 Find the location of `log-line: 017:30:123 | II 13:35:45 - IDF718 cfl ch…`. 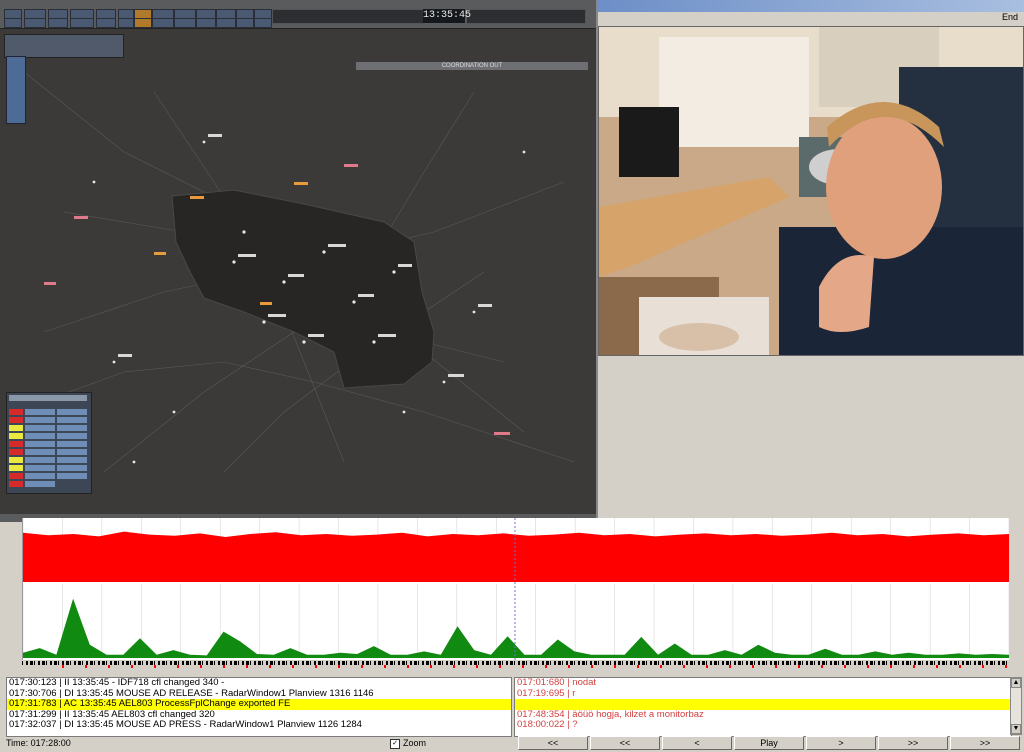

log-line: 017:30:123 | II 13:35:45 - IDF718 cfl ch… is located at coordinates (259, 683).